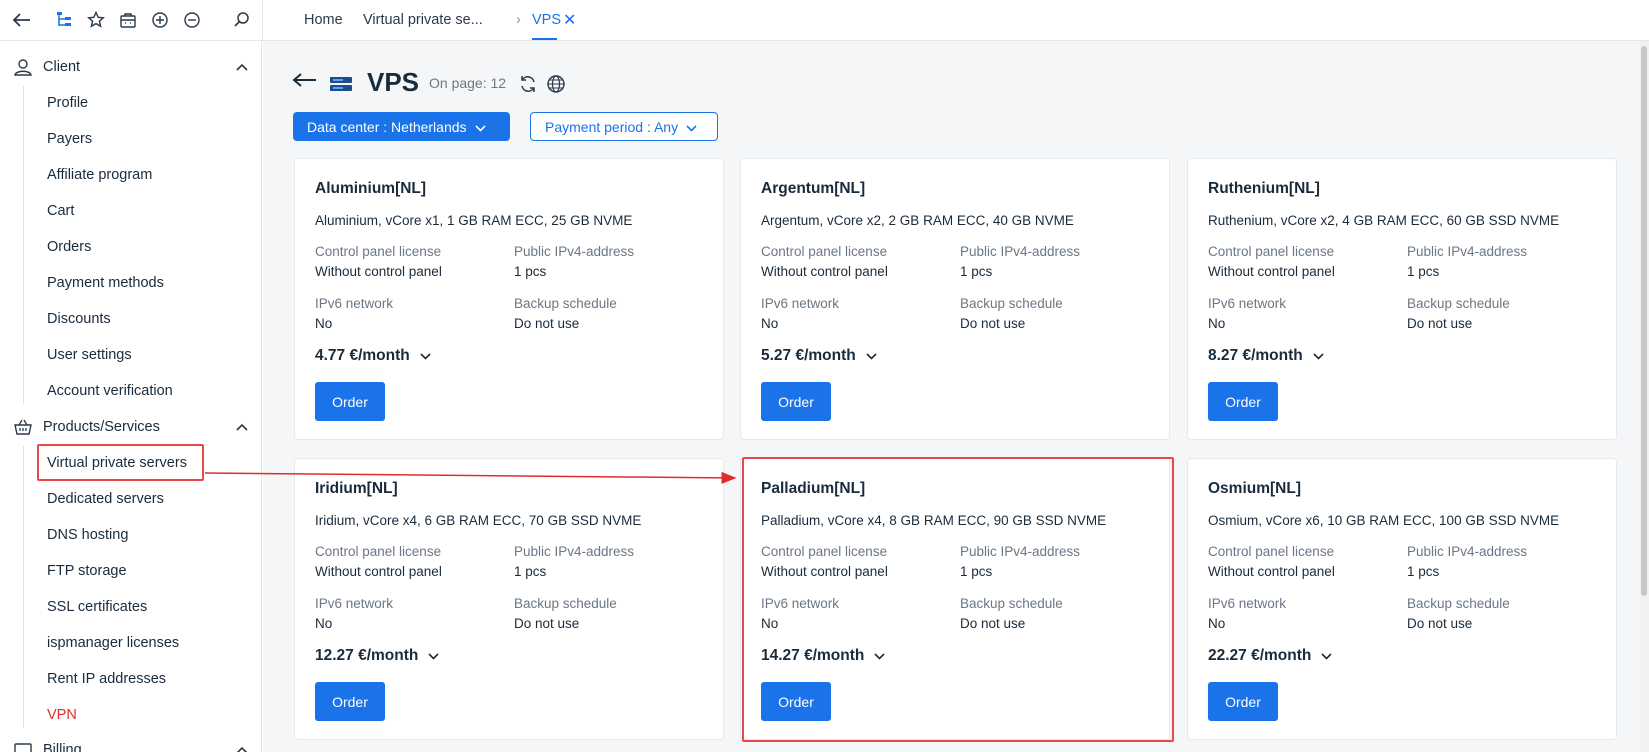  What do you see at coordinates (362, 355) in the screenshot?
I see `price-value: 4.77 €/month` at bounding box center [362, 355].